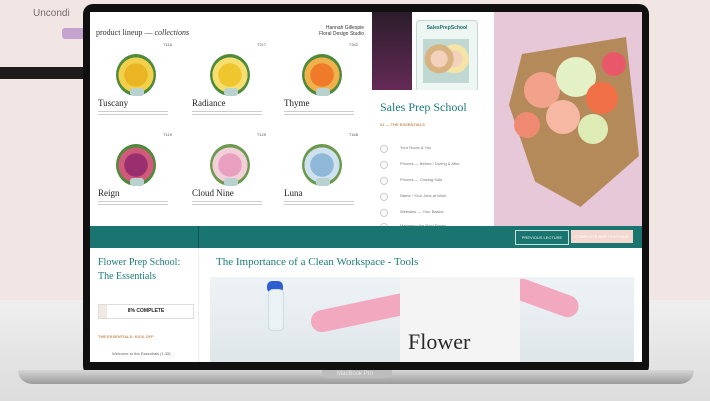 The width and height of the screenshot is (710, 401). Describe the element at coordinates (276, 310) in the screenshot. I see `spray-bottle-icon` at that location.